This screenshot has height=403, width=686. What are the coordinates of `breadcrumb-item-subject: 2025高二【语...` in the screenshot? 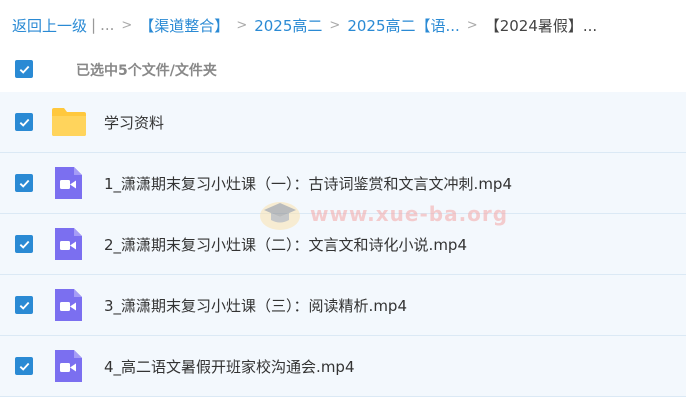 It's located at (403, 25).